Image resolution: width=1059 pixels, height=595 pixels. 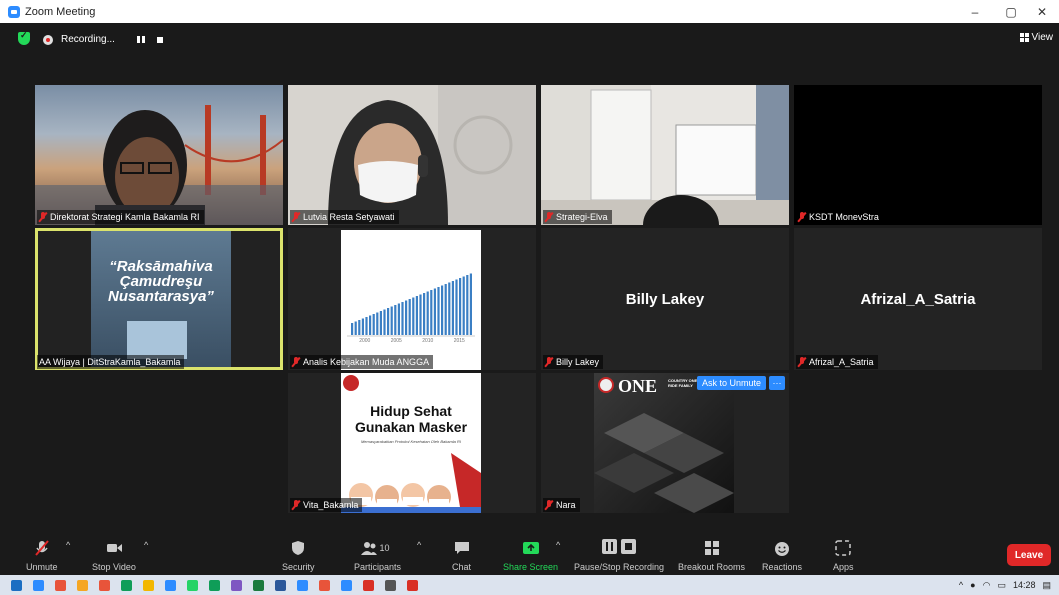 What do you see at coordinates (711, 553) in the screenshot?
I see `breakout-rooms-button: Breakout Rooms` at bounding box center [711, 553].